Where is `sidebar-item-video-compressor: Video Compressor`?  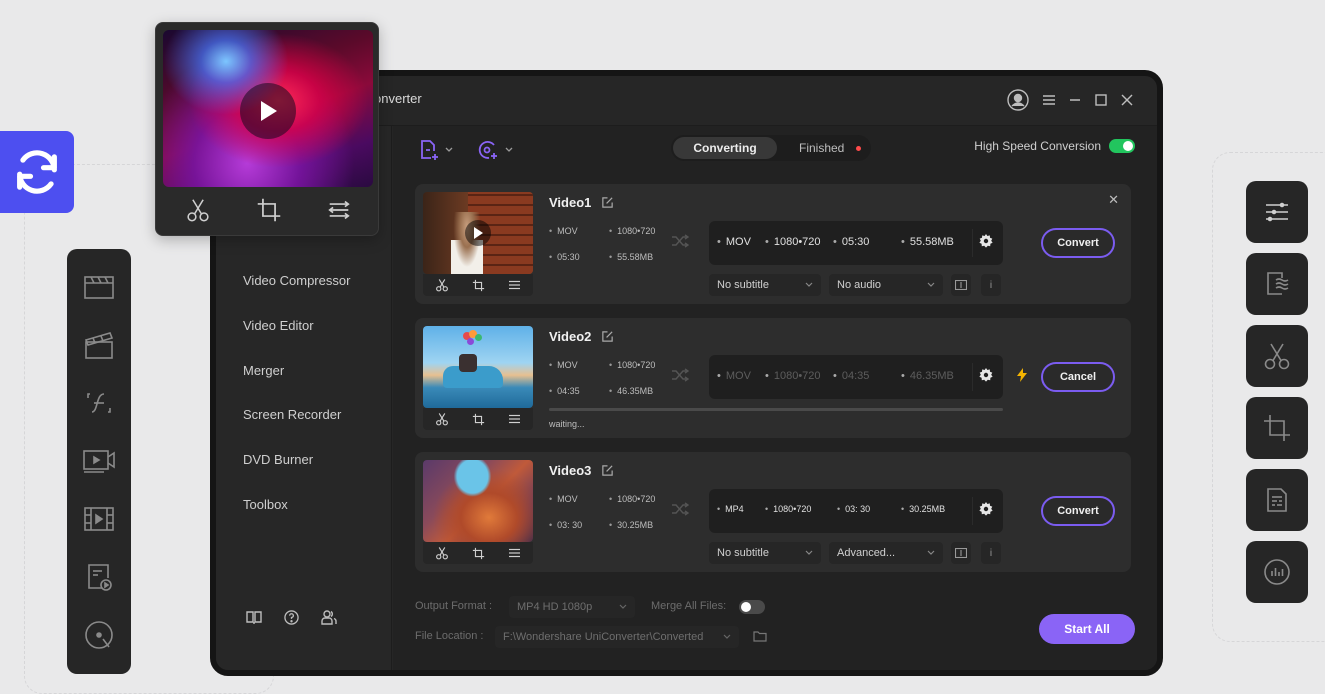
sidebar-item-video-compressor: Video Compressor is located at coordinates (296, 280).